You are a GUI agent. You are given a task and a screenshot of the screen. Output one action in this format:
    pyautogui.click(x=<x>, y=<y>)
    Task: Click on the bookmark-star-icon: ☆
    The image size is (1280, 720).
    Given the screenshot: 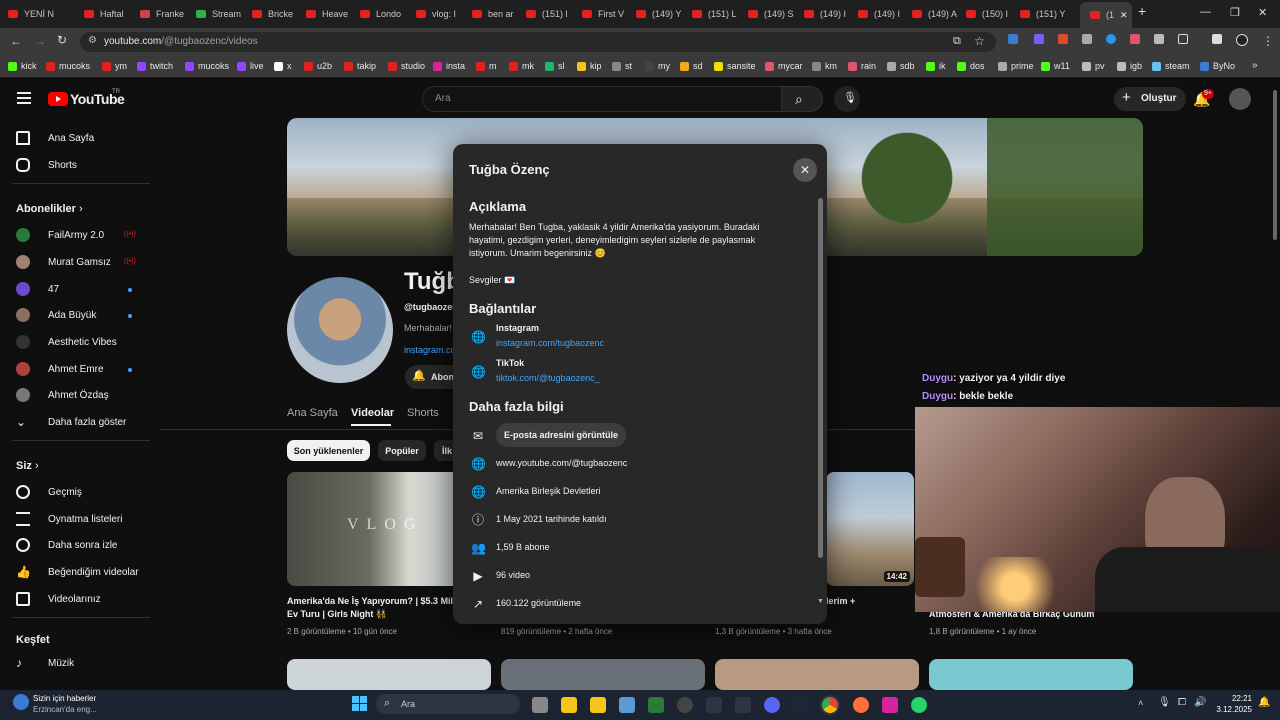 What is the action you would take?
    pyautogui.click(x=979, y=41)
    